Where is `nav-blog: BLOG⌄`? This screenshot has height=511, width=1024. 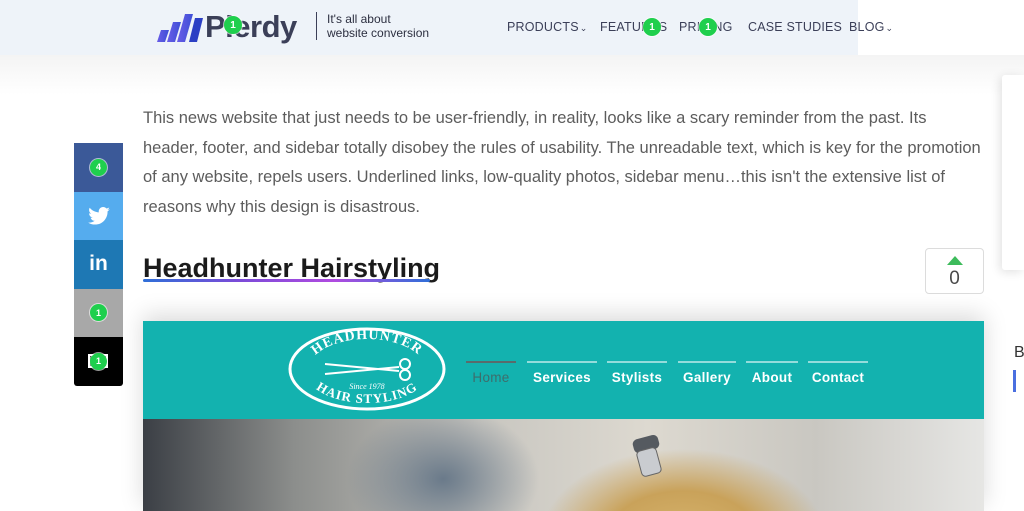 nav-blog: BLOG⌄ is located at coordinates (871, 27).